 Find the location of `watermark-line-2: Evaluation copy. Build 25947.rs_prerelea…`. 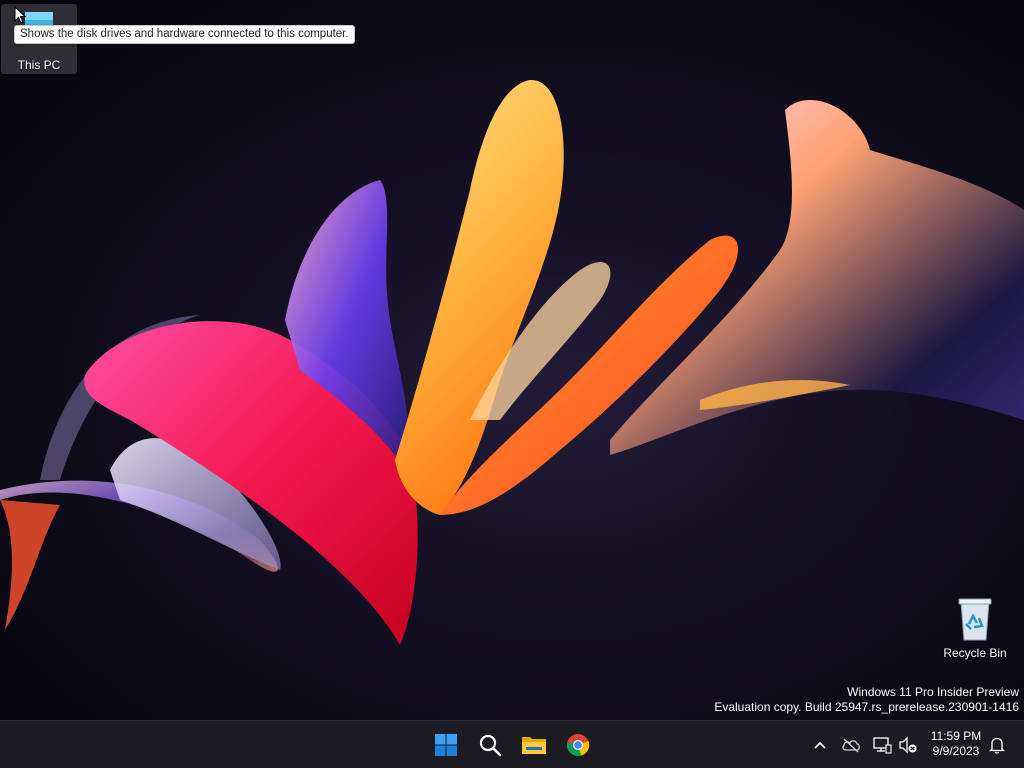

watermark-line-2: Evaluation copy. Build 25947.rs_prerelea… is located at coordinates (866, 707).